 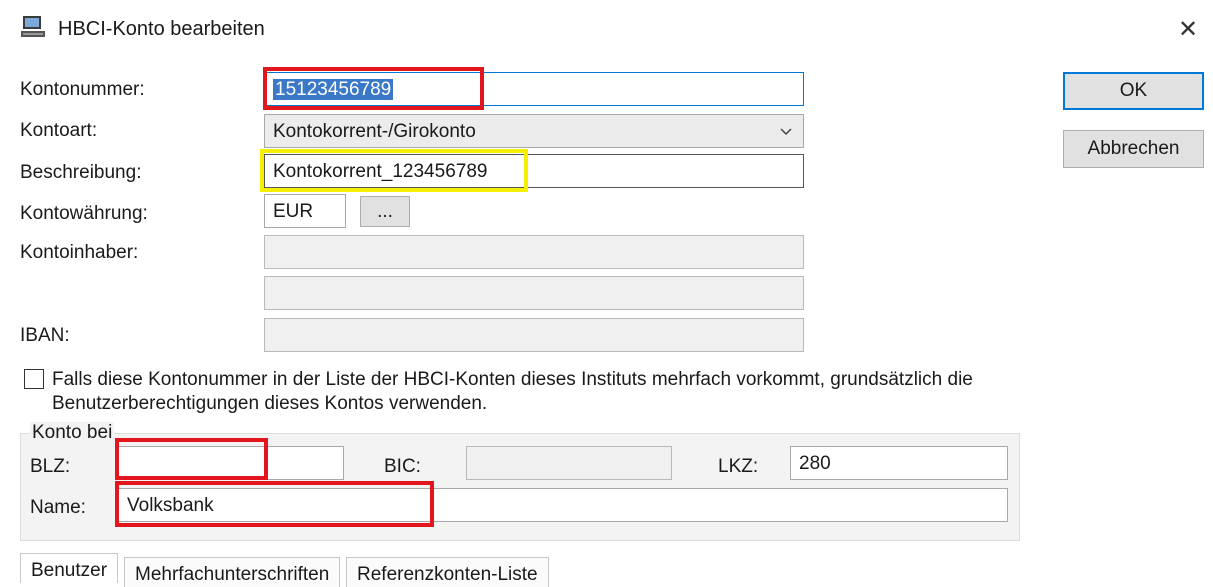 What do you see at coordinates (899, 463) in the screenshot?
I see `lkz-input: 280` at bounding box center [899, 463].